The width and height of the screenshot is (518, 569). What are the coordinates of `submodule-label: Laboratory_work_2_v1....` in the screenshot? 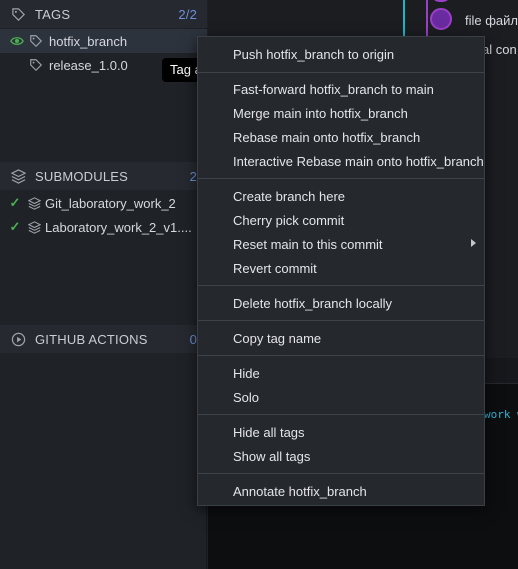 It's located at (118, 227).